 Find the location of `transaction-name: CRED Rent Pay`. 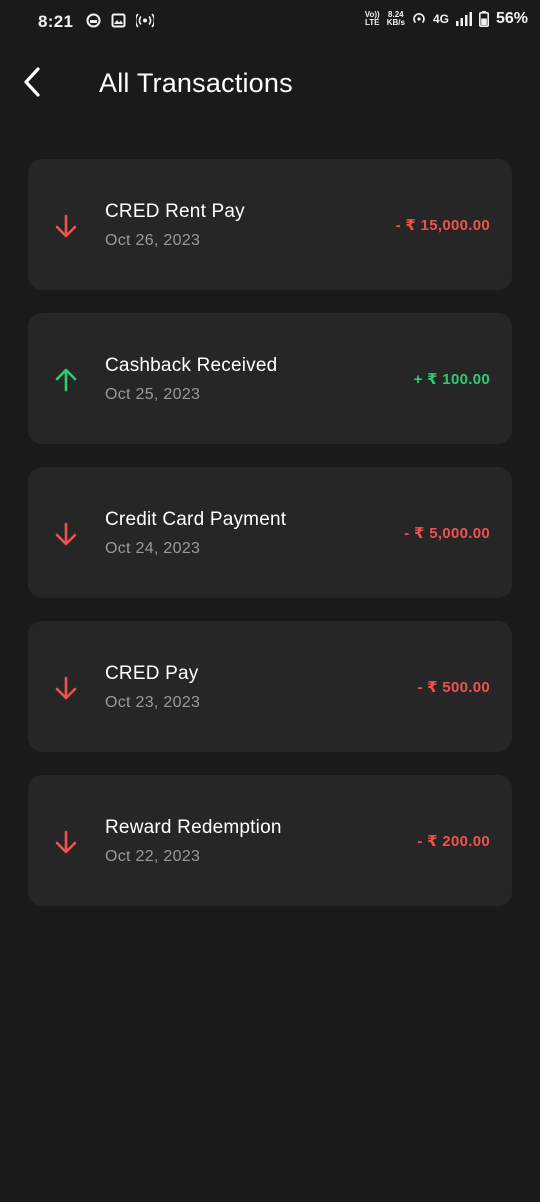

transaction-name: CRED Rent Pay is located at coordinates (175, 211).